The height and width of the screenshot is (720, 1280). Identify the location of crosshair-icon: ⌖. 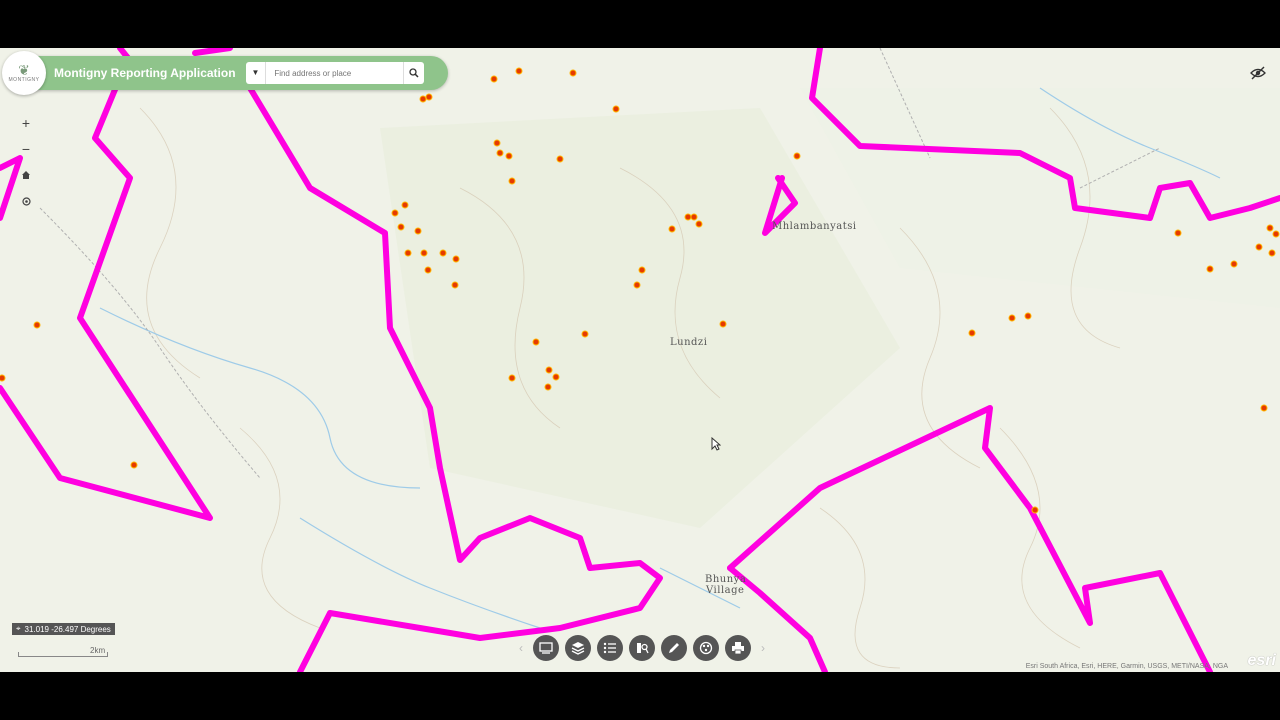
(18, 628).